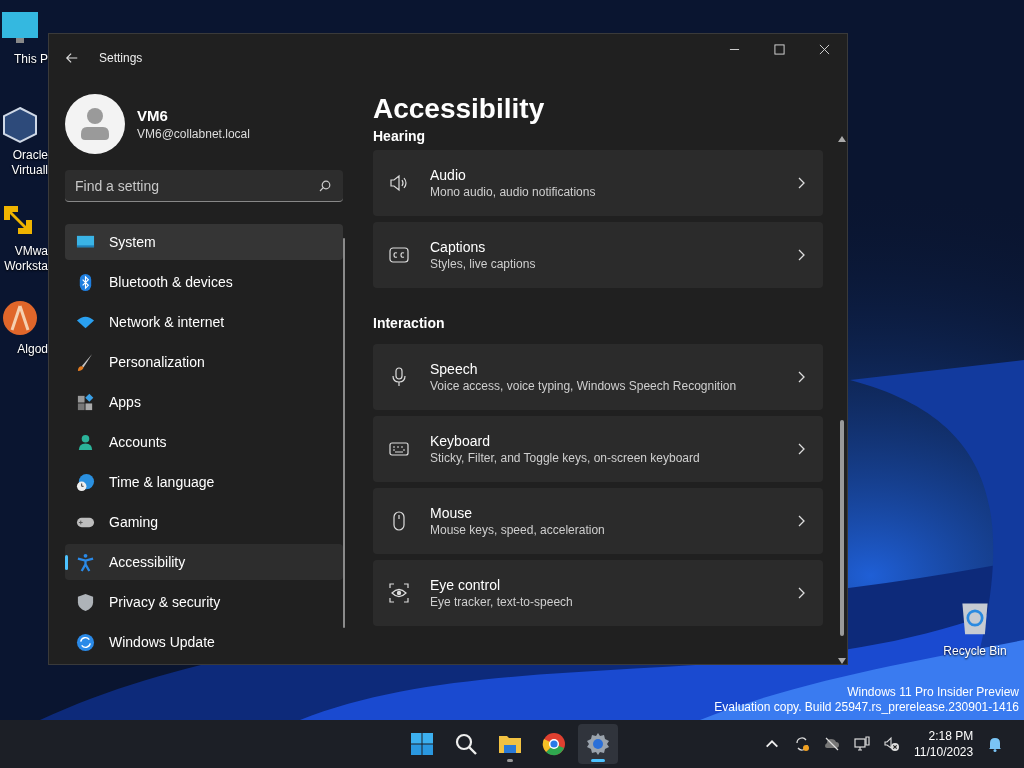 The height and width of the screenshot is (768, 1024). I want to click on section-heading: Hearing, so click(400, 136).